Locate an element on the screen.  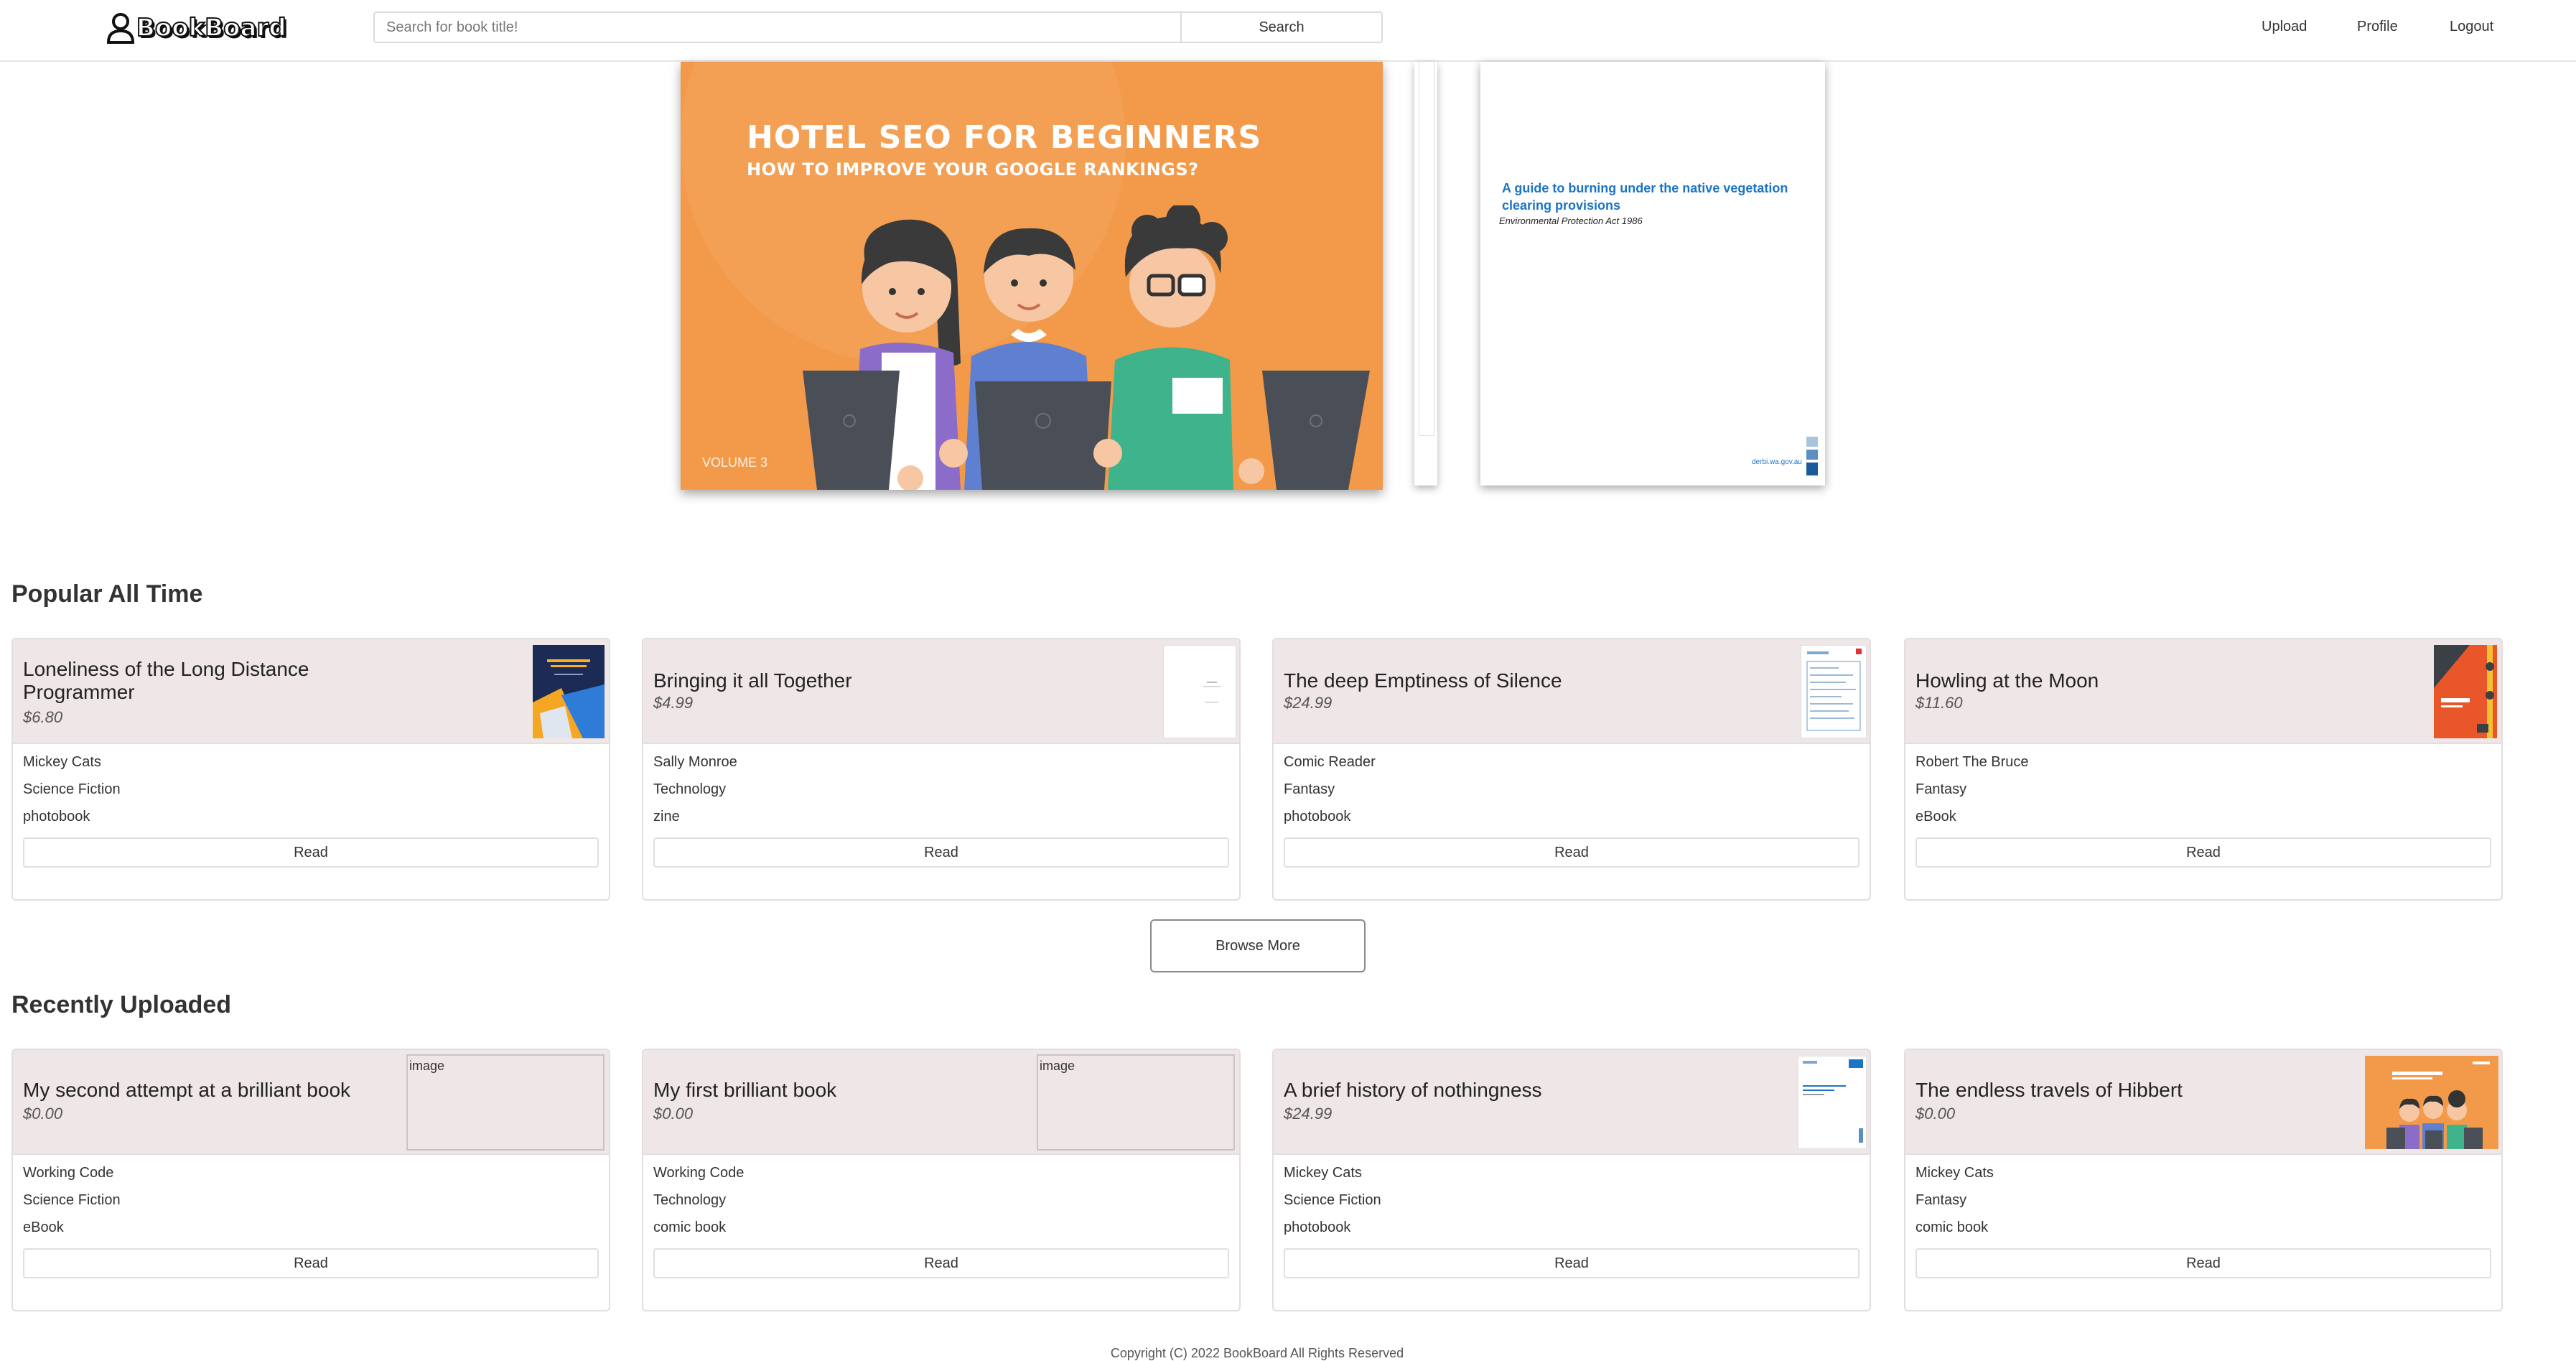
card-header: Bringing it all Together $4.99 is located at coordinates (941, 691).